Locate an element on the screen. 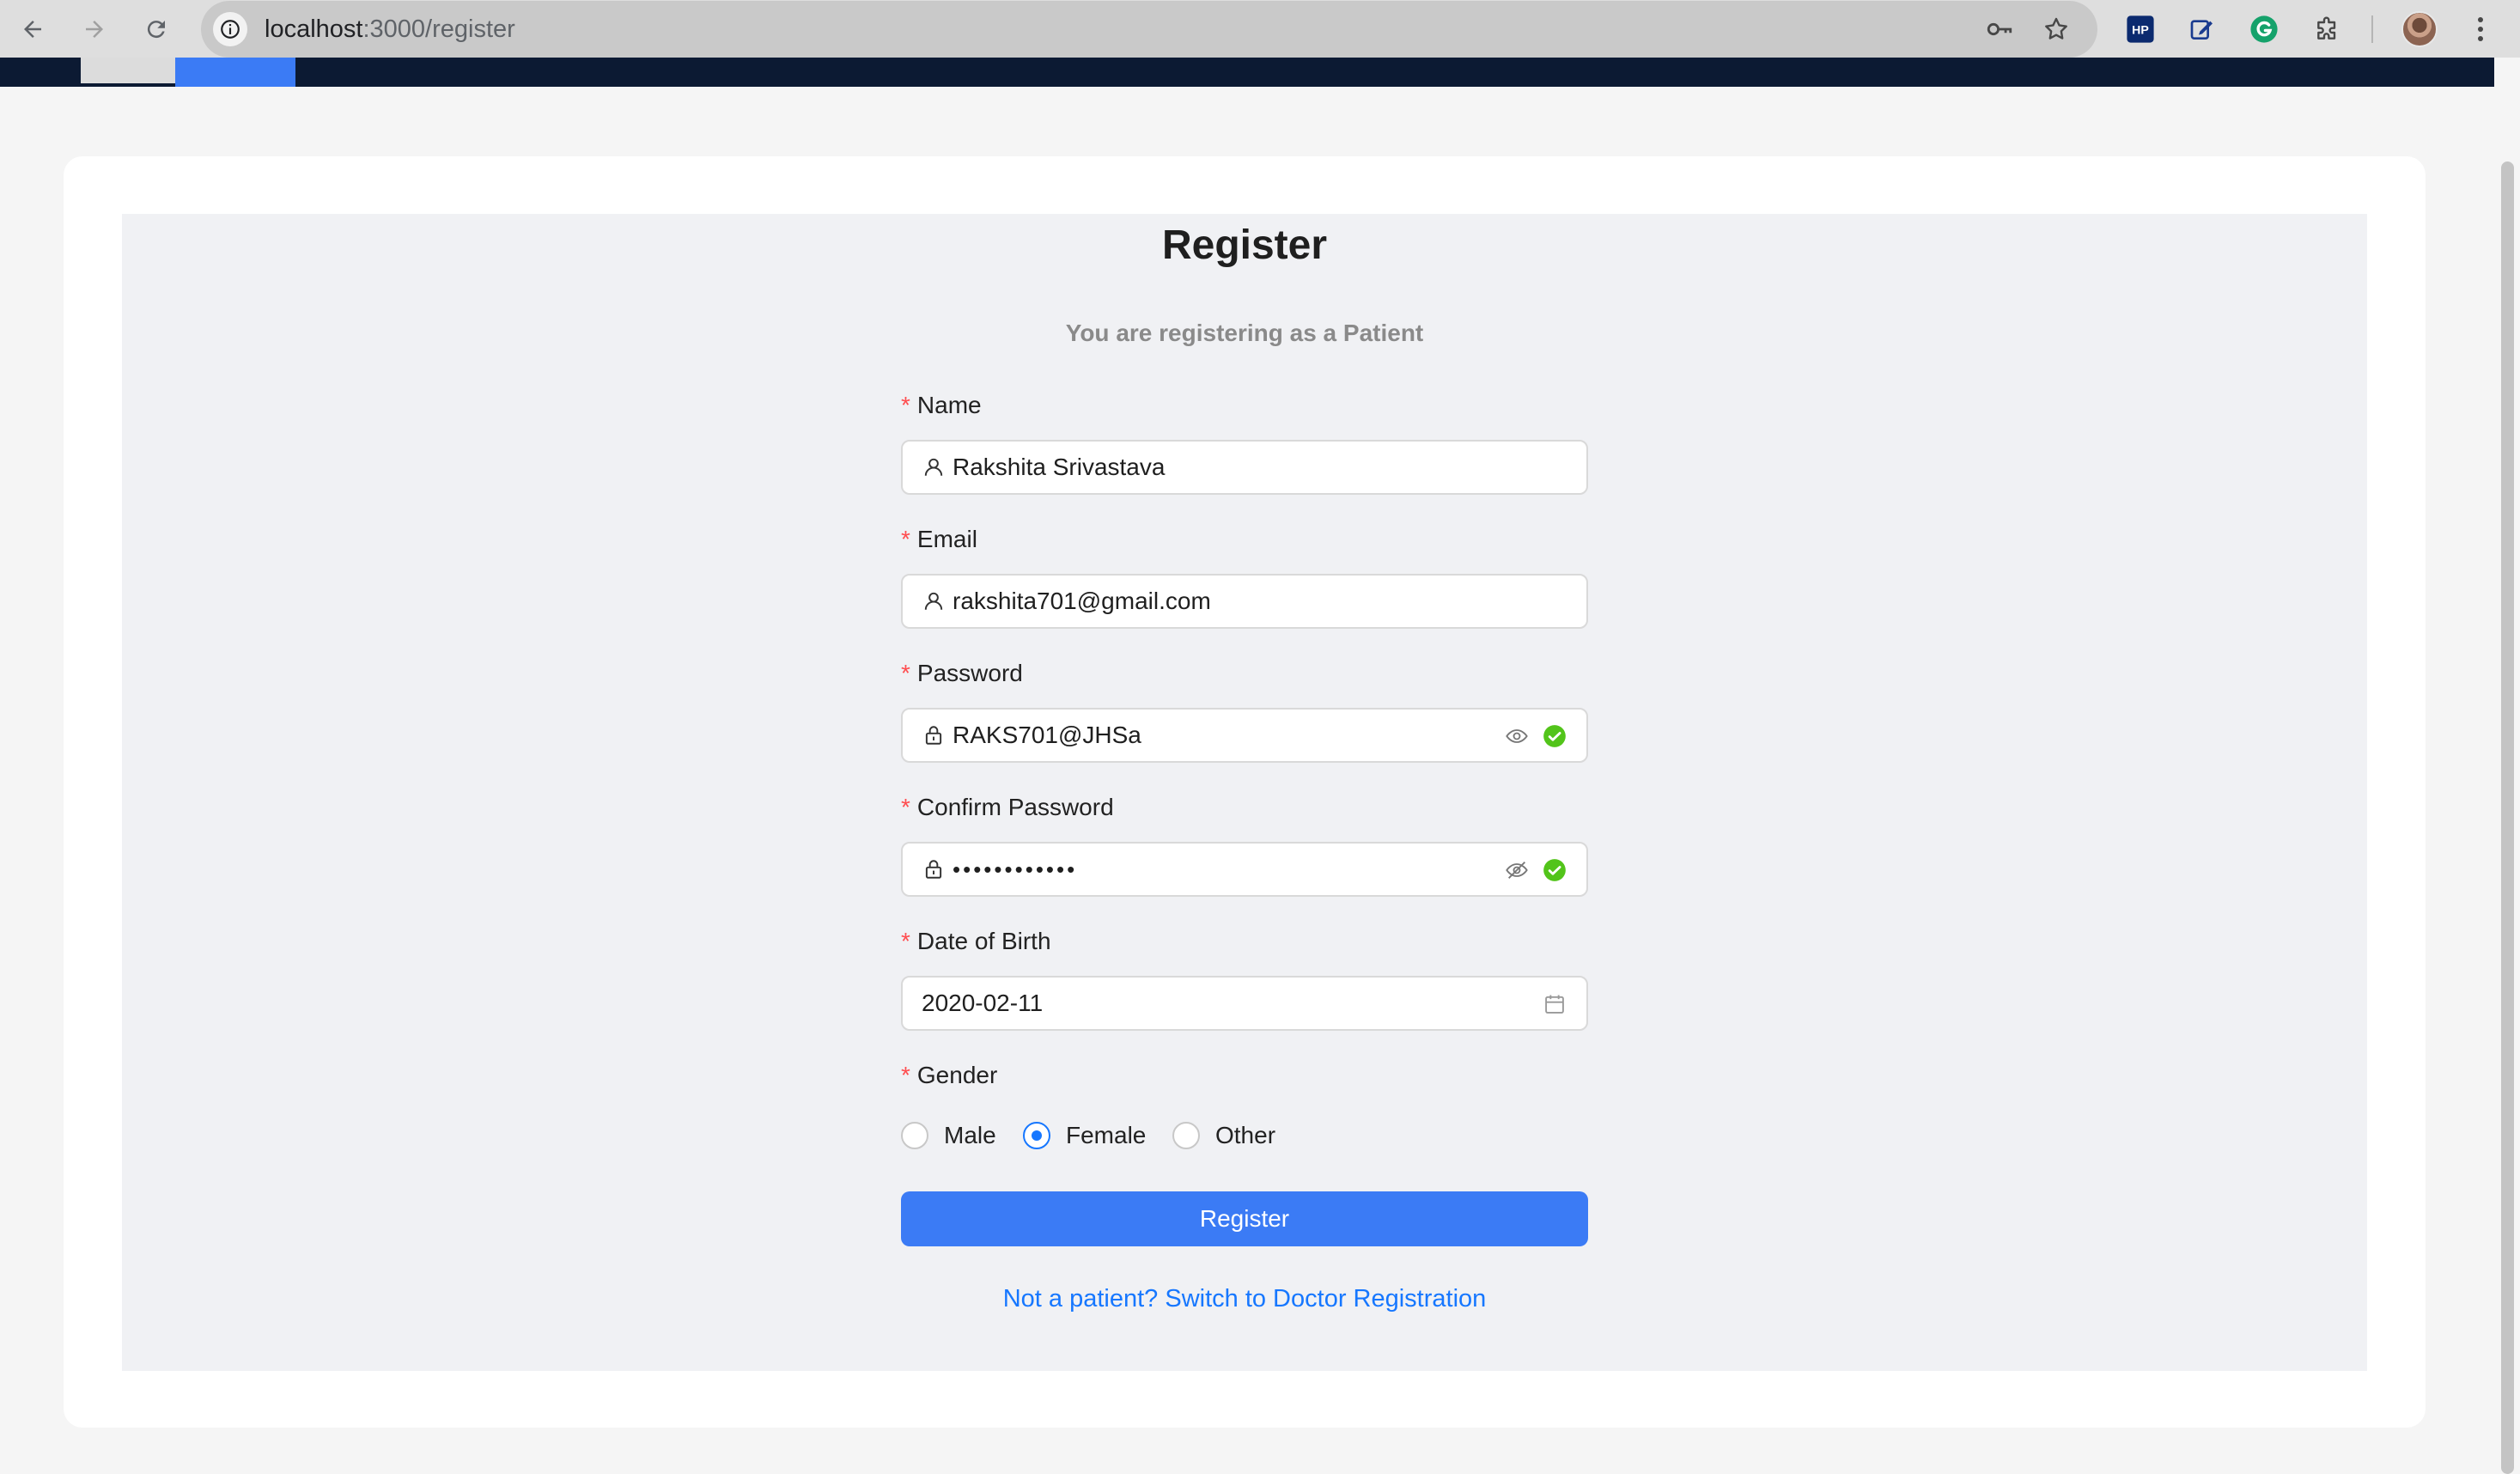 The height and width of the screenshot is (1474, 2520). name-label: * Name is located at coordinates (942, 405).